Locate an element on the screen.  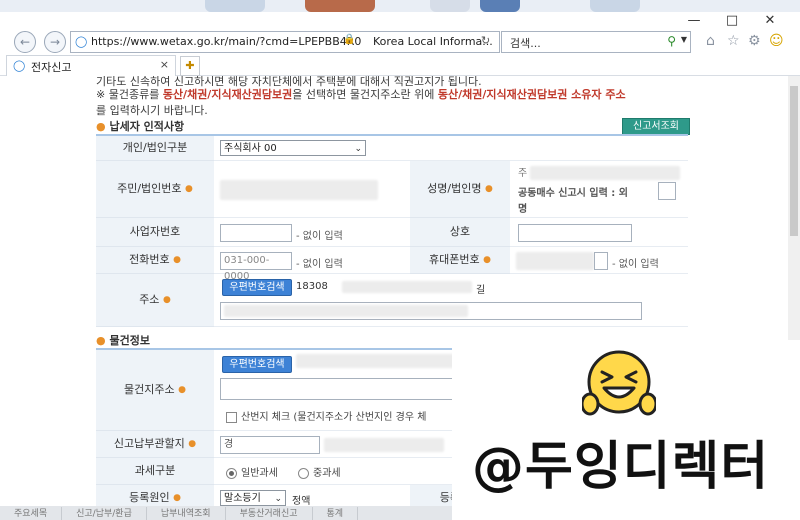
gear-icon: ⚙ is located at coordinates (754, 41).